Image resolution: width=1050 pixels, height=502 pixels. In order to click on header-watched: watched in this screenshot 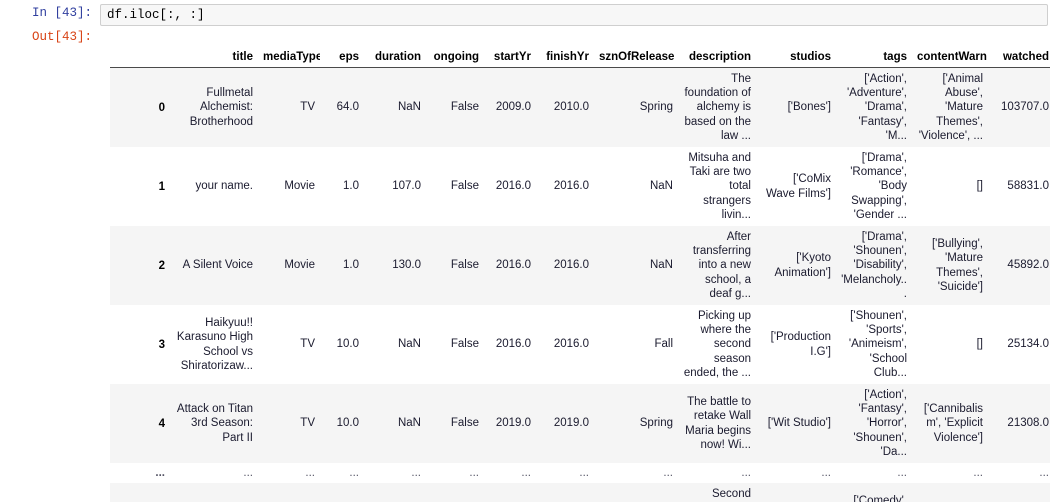, I will do `click(1019, 59)`.